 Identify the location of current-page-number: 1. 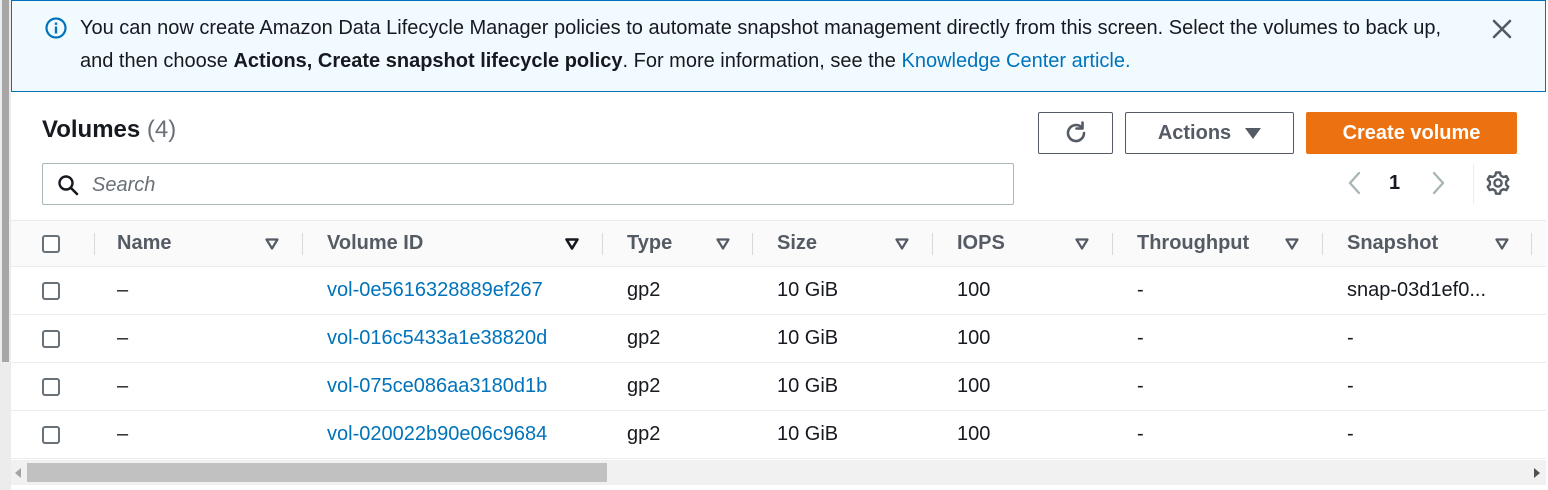
(1394, 183).